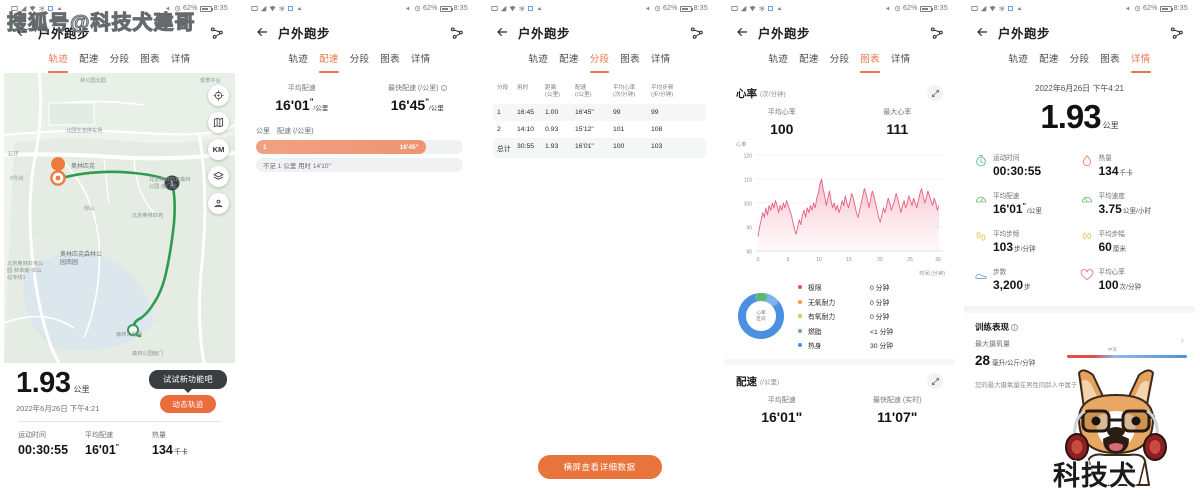  What do you see at coordinates (839, 407) in the screenshot?
I see `pace-summary-2: 平均配速 16'01" 最快配速 (实时) 11'07"` at bounding box center [839, 407].